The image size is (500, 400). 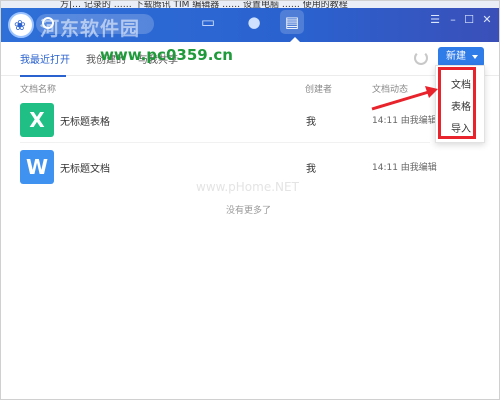 What do you see at coordinates (475, 57) in the screenshot?
I see `chevron-down-icon` at bounding box center [475, 57].